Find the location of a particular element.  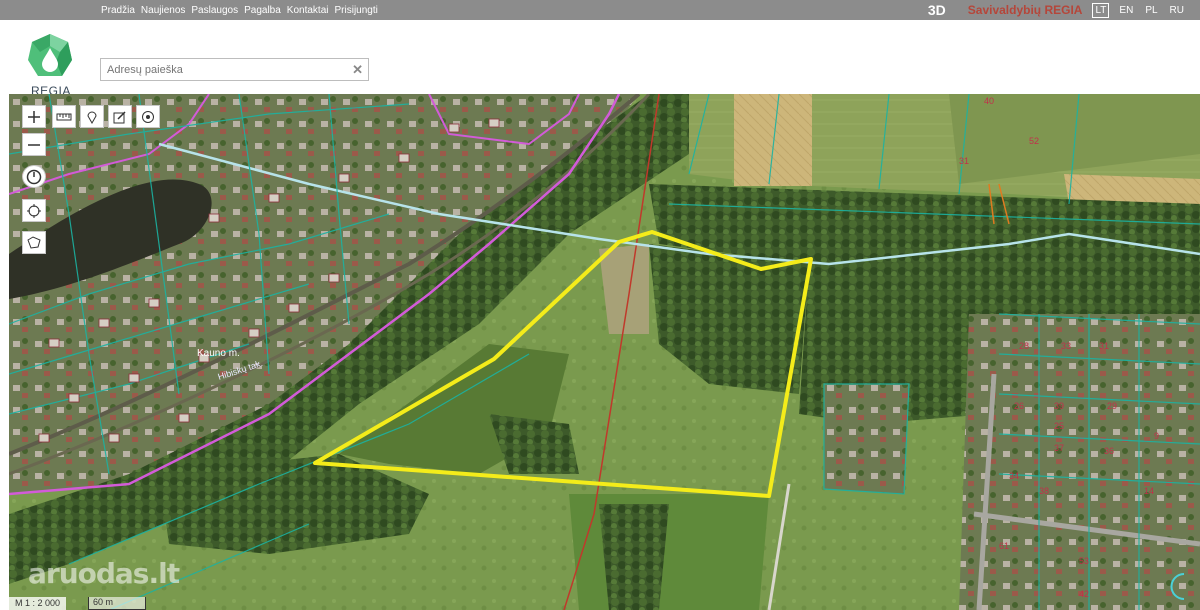

nav-link-home: Pradžia is located at coordinates (118, 10).